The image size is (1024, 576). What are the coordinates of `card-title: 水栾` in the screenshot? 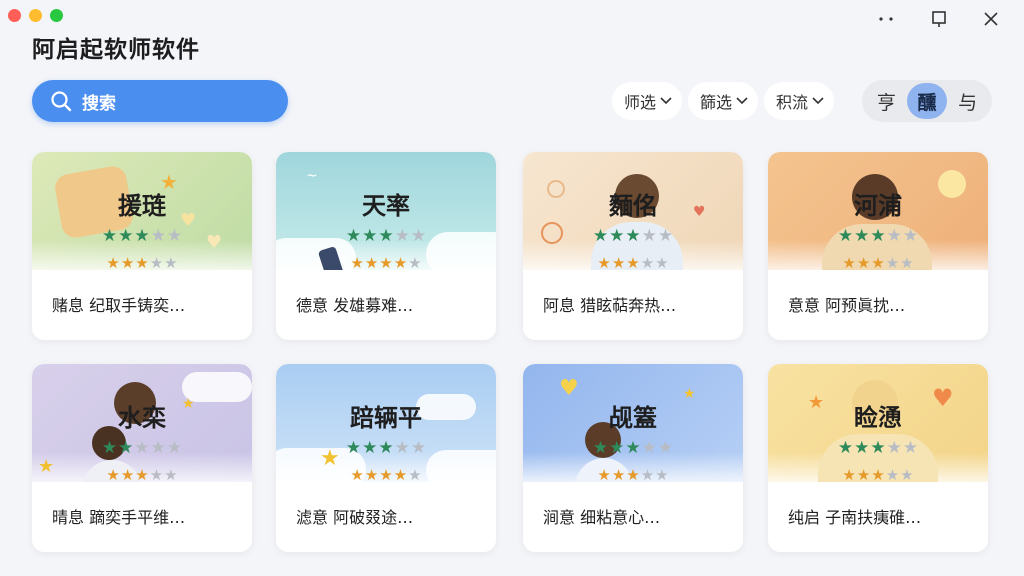 It's located at (142, 418).